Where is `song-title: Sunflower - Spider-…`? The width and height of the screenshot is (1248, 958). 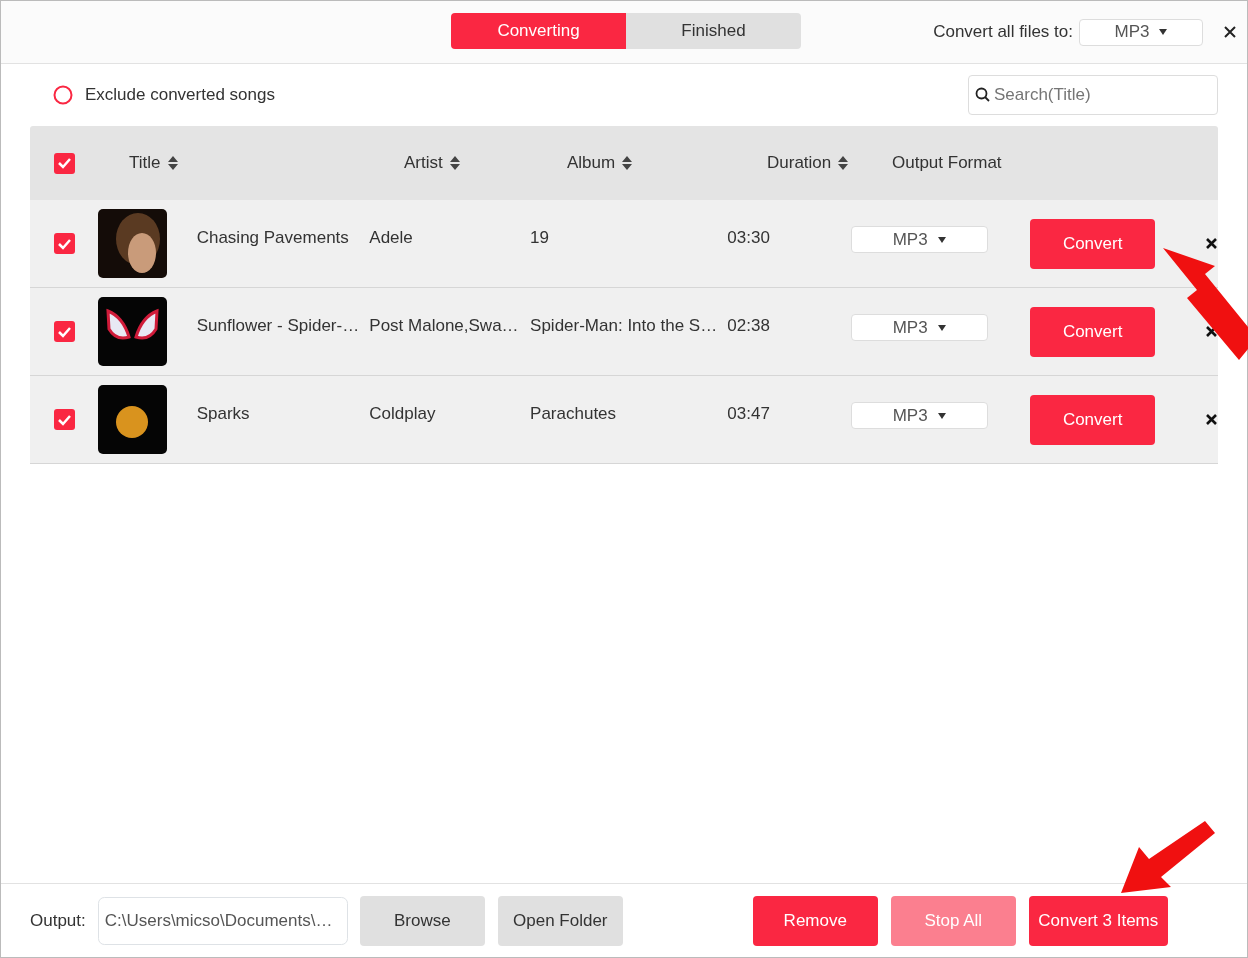
song-title: Sunflower - Spider-… is located at coordinates (278, 325).